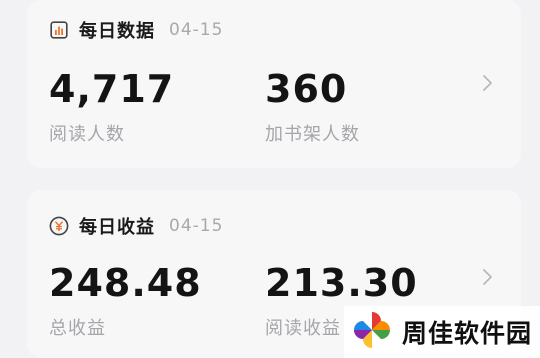 Image resolution: width=540 pixels, height=358 pixels. What do you see at coordinates (87, 134) in the screenshot?
I see `readers-label: 阅读人数` at bounding box center [87, 134].